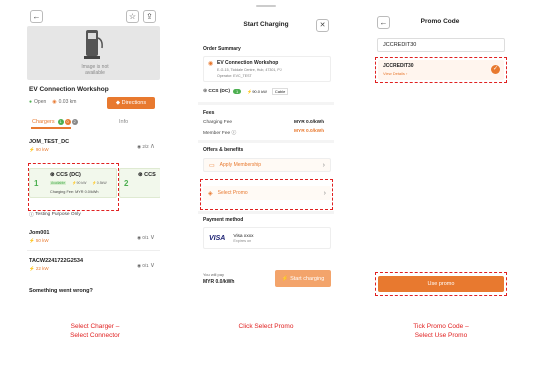 The width and height of the screenshot is (537, 365). What do you see at coordinates (266, 194) in the screenshot?
I see `annotation-box-promo` at bounding box center [266, 194].